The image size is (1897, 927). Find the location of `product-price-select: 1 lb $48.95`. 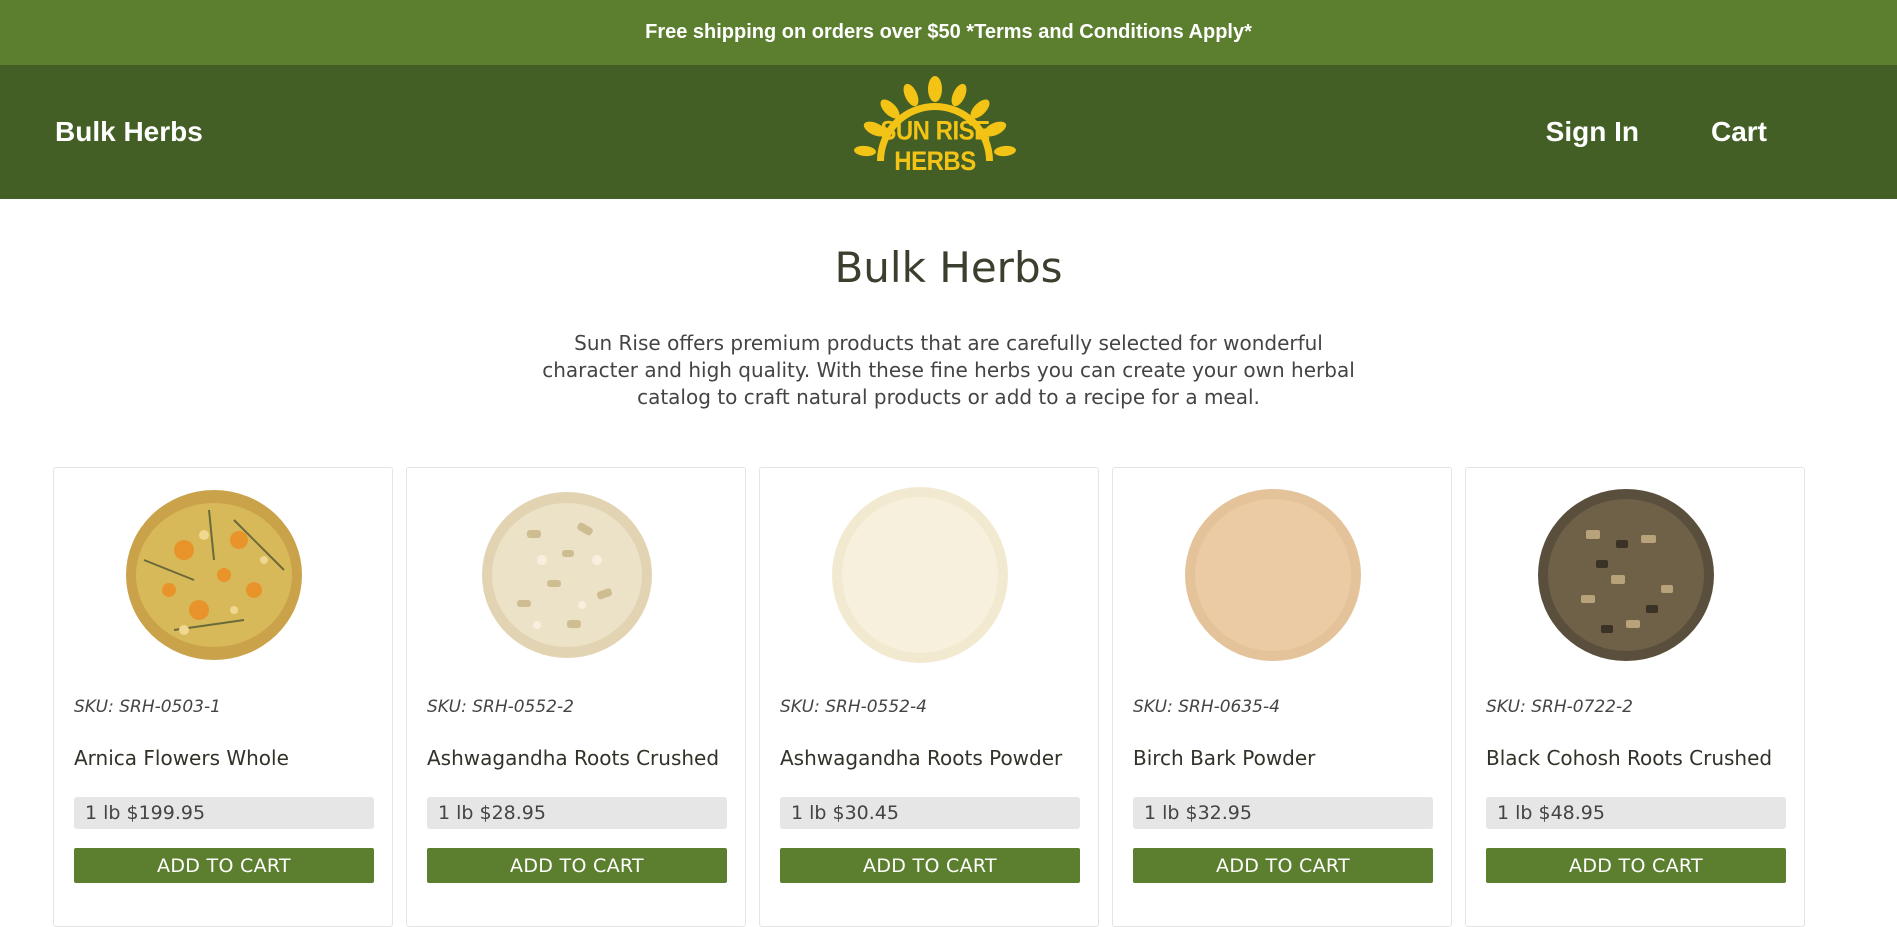

product-price-select: 1 lb $48.95 is located at coordinates (1636, 813).